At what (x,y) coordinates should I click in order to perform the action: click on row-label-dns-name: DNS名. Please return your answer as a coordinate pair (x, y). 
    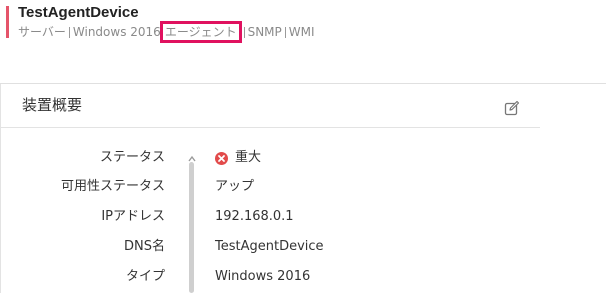
    Looking at the image, I should click on (144, 246).